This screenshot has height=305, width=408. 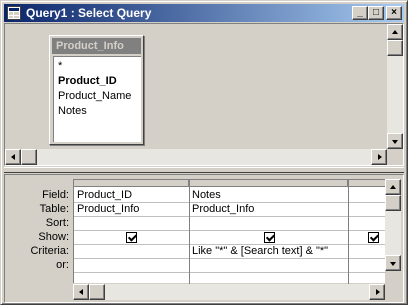 What do you see at coordinates (204, 170) in the screenshot?
I see `pane-splitter` at bounding box center [204, 170].